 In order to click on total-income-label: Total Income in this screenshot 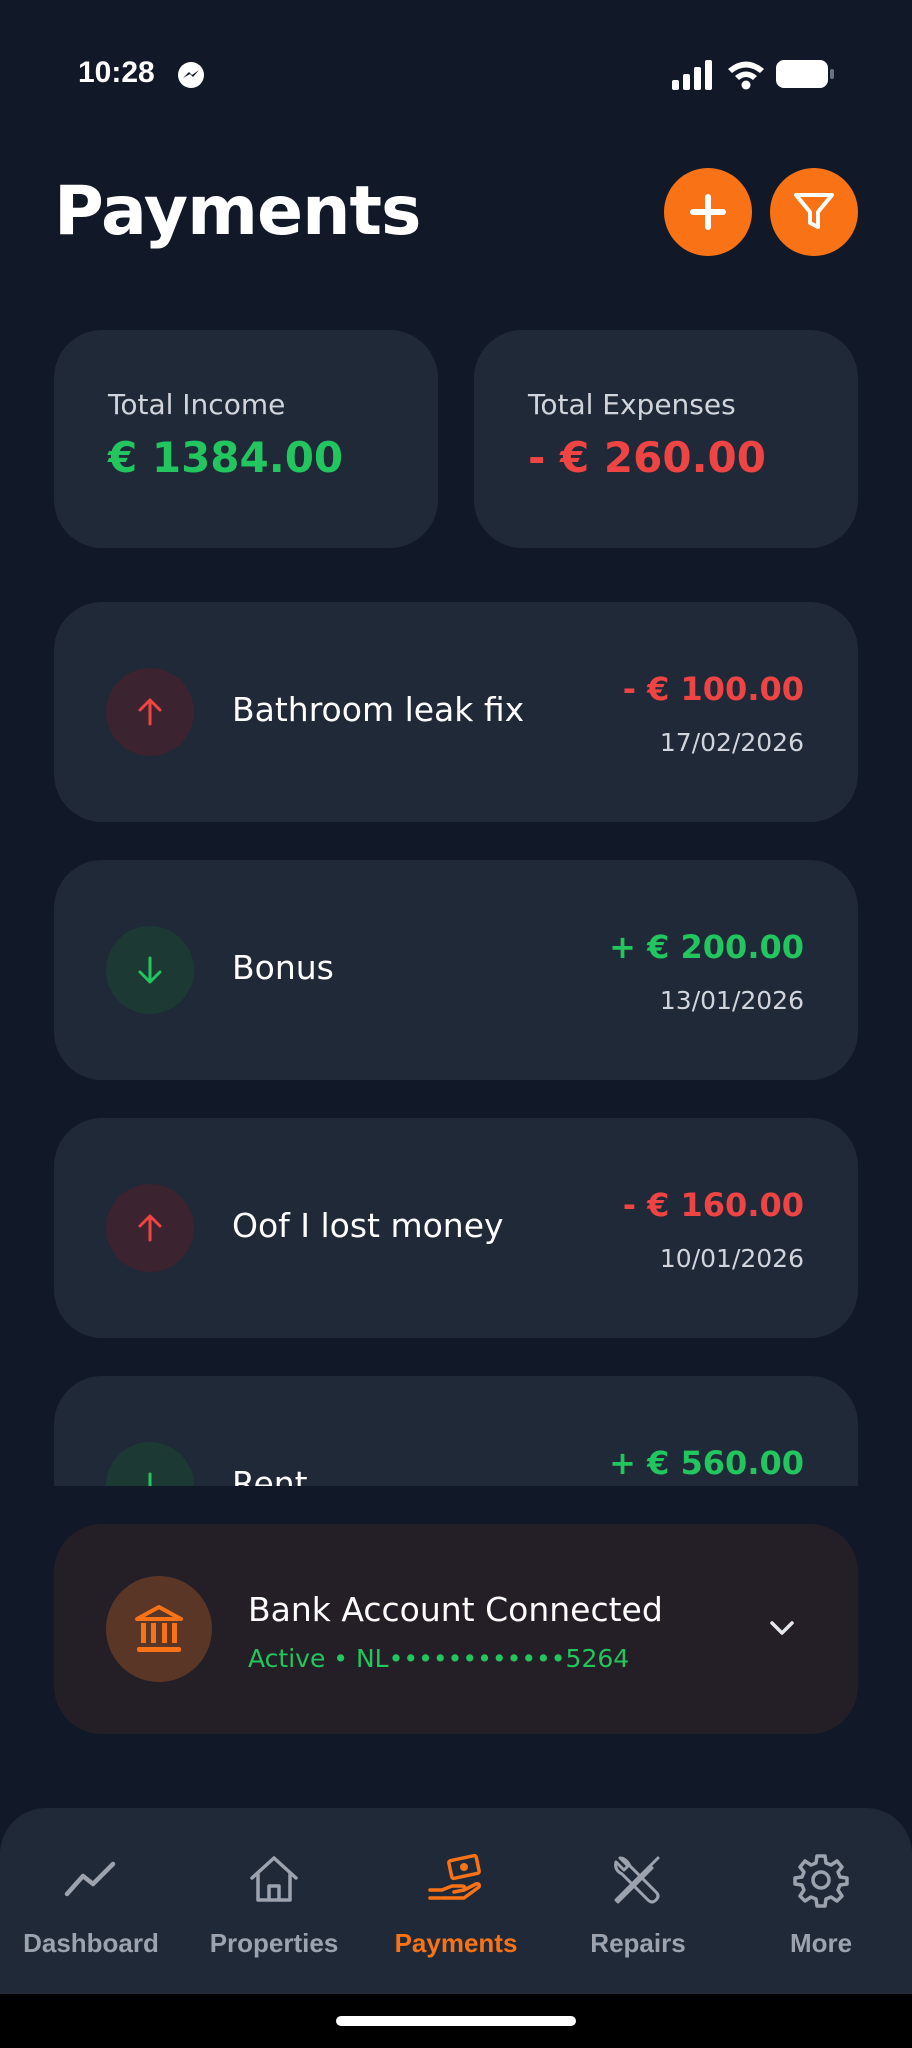, I will do `click(197, 404)`.